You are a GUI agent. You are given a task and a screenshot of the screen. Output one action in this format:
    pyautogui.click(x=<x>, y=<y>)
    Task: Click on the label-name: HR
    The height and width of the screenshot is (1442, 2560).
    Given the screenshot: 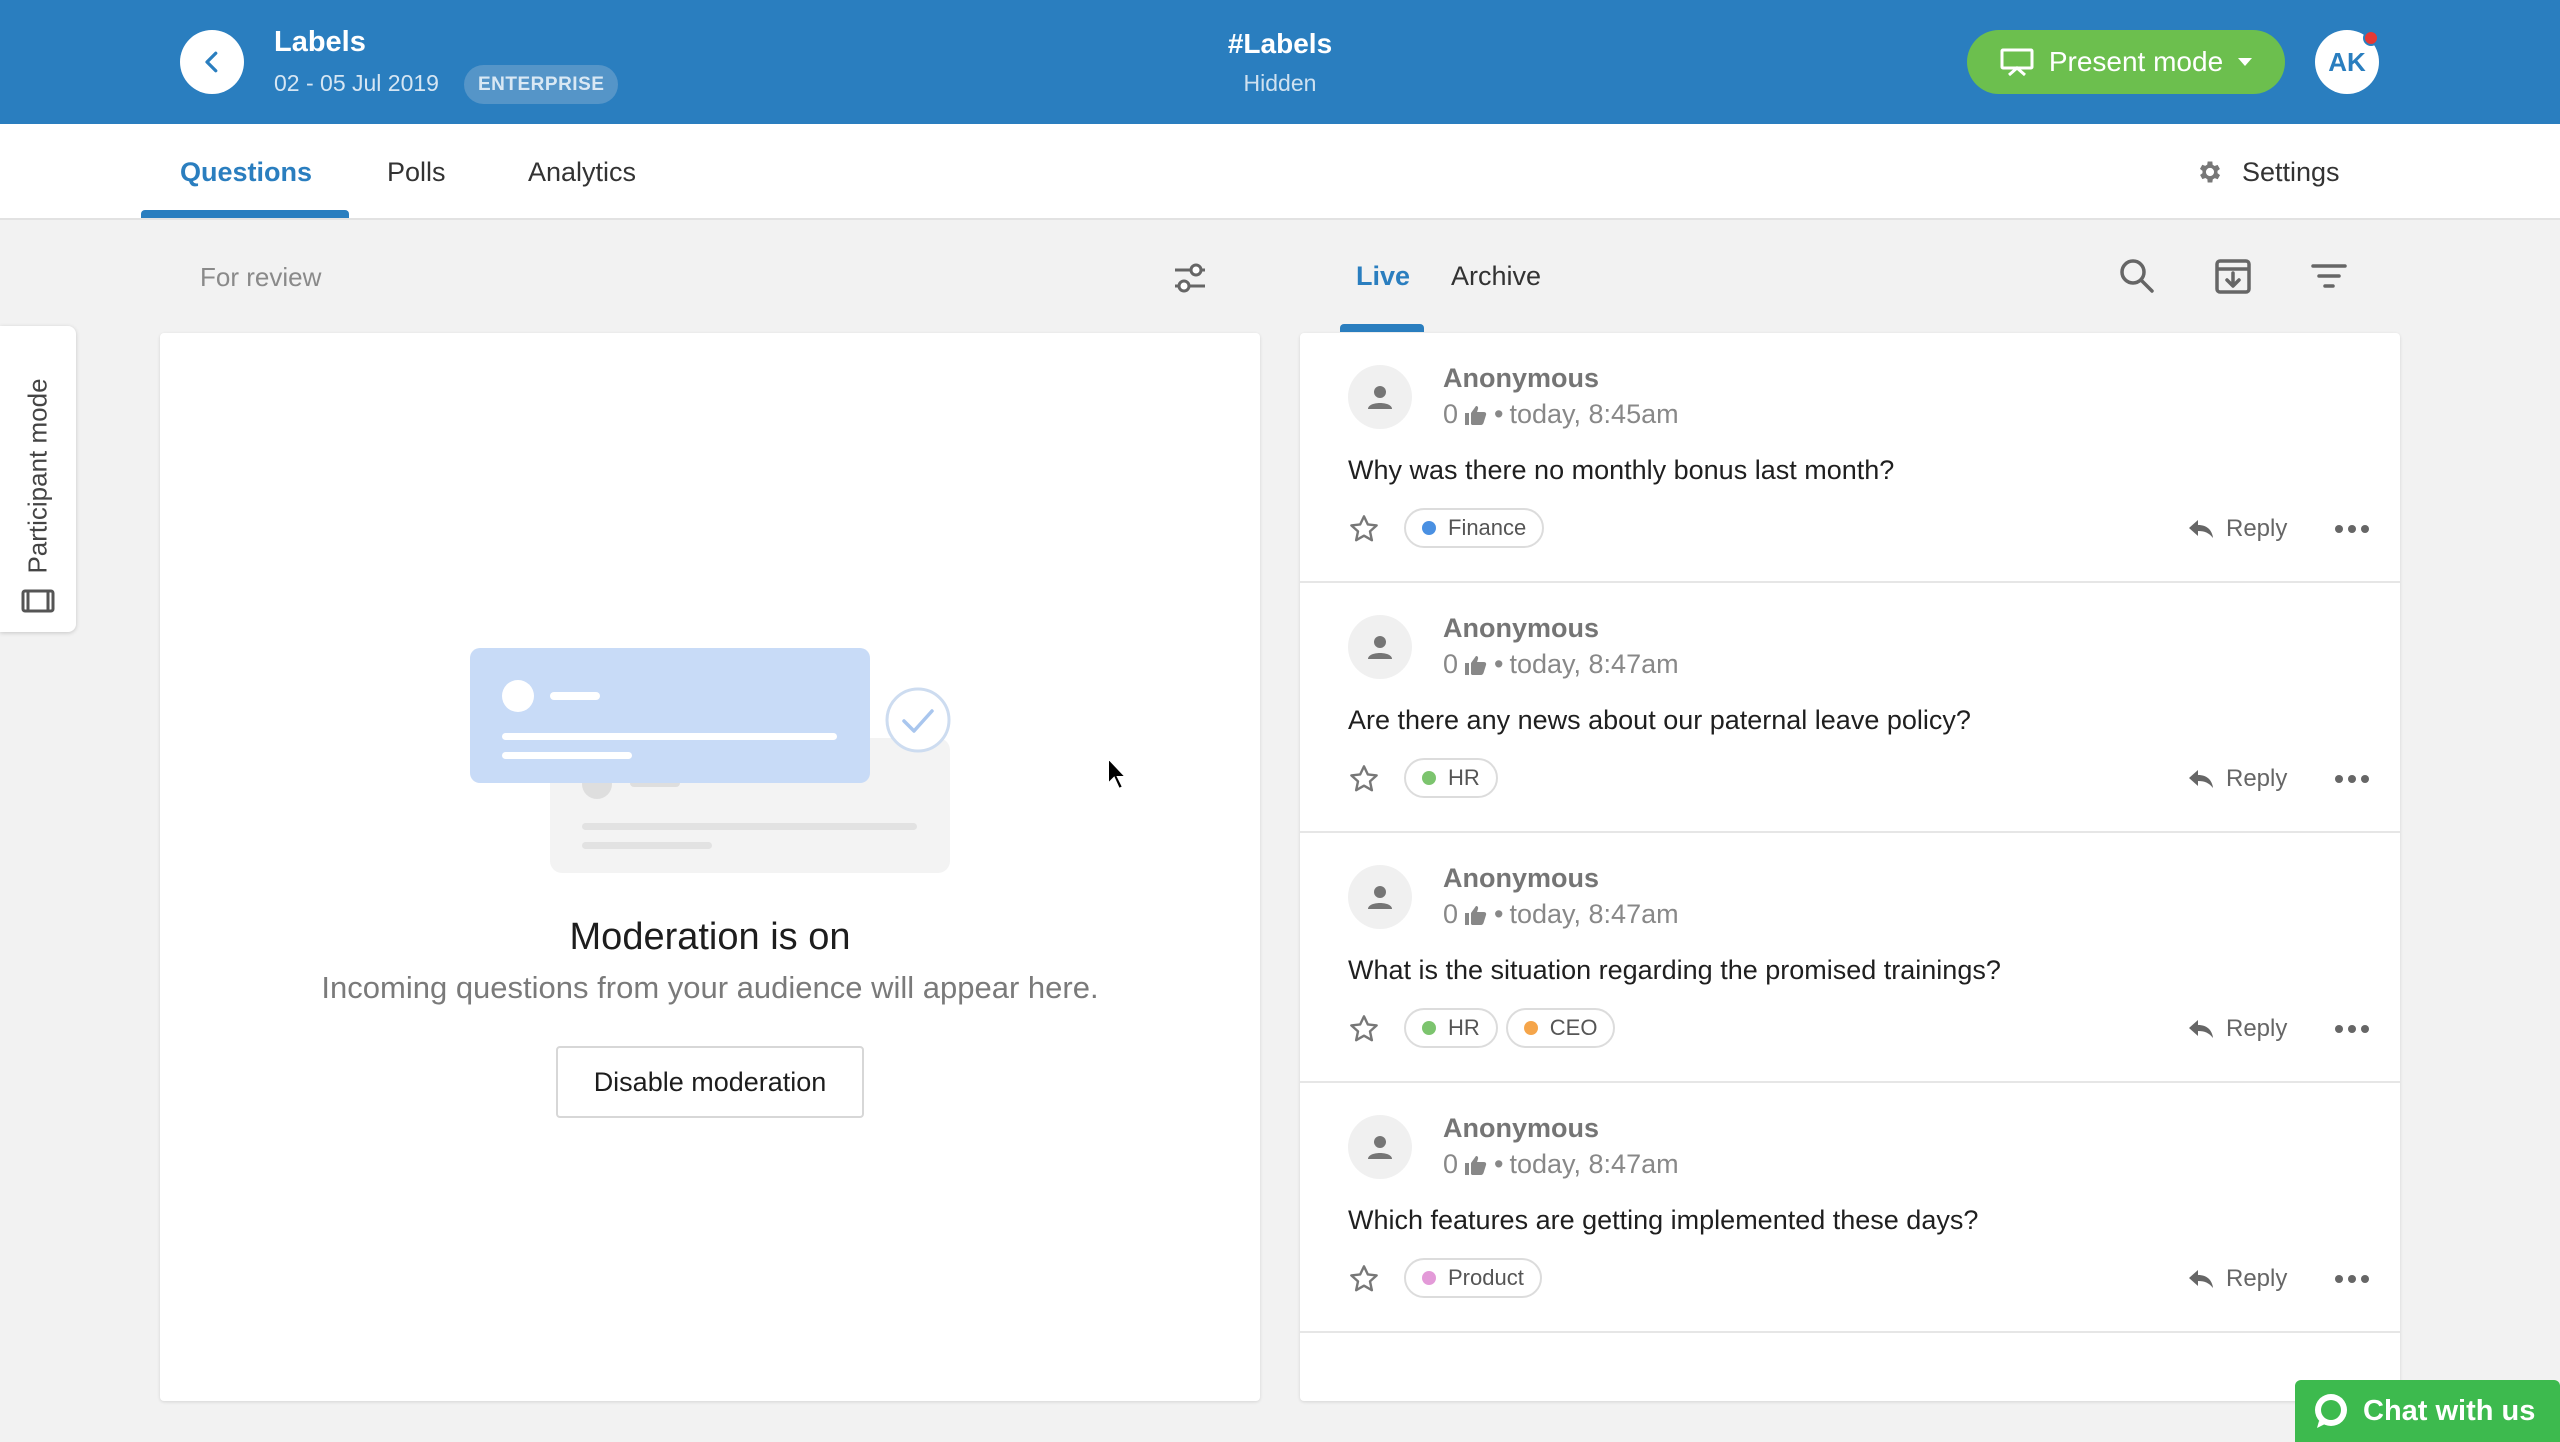 What is the action you would take?
    pyautogui.click(x=1464, y=1027)
    